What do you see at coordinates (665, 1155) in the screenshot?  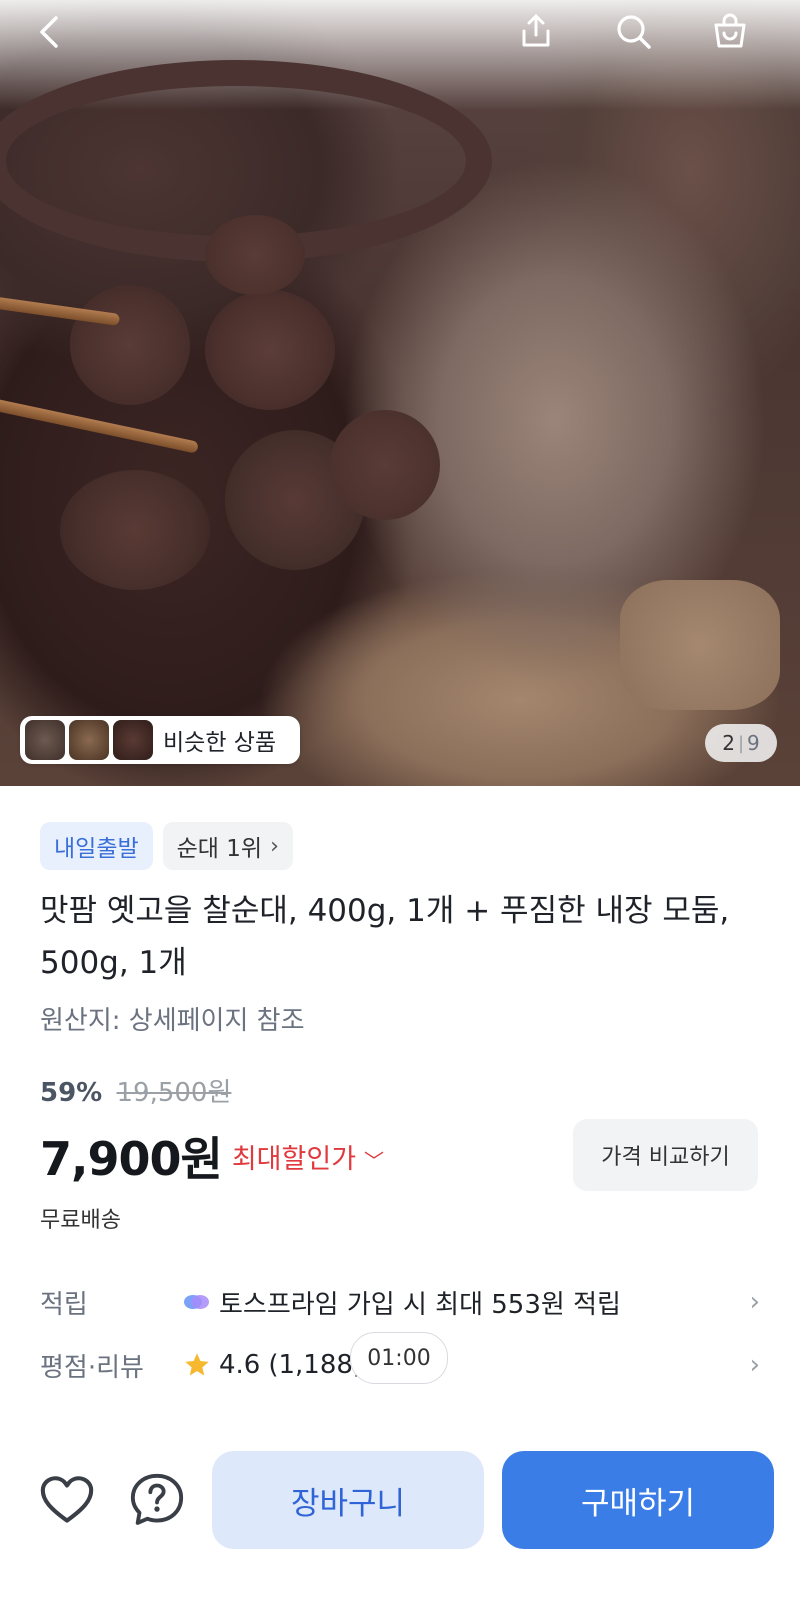 I see `price-compare-button: 가격 비교하기` at bounding box center [665, 1155].